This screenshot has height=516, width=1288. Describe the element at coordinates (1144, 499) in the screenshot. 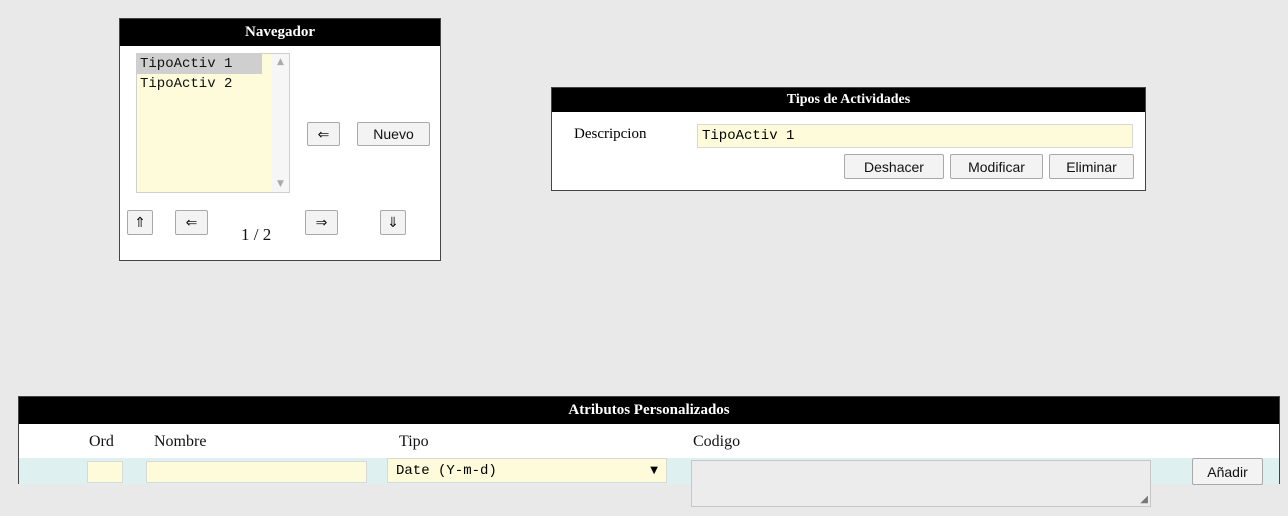

I see `resize-handle-icon: ◢` at that location.